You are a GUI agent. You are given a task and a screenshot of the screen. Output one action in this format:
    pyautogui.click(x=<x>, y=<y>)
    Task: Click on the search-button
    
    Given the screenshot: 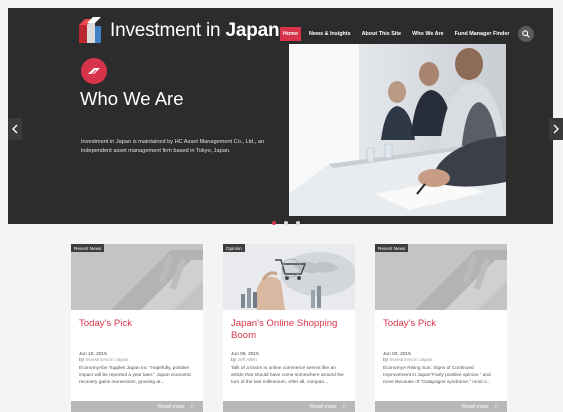 What is the action you would take?
    pyautogui.click(x=526, y=34)
    